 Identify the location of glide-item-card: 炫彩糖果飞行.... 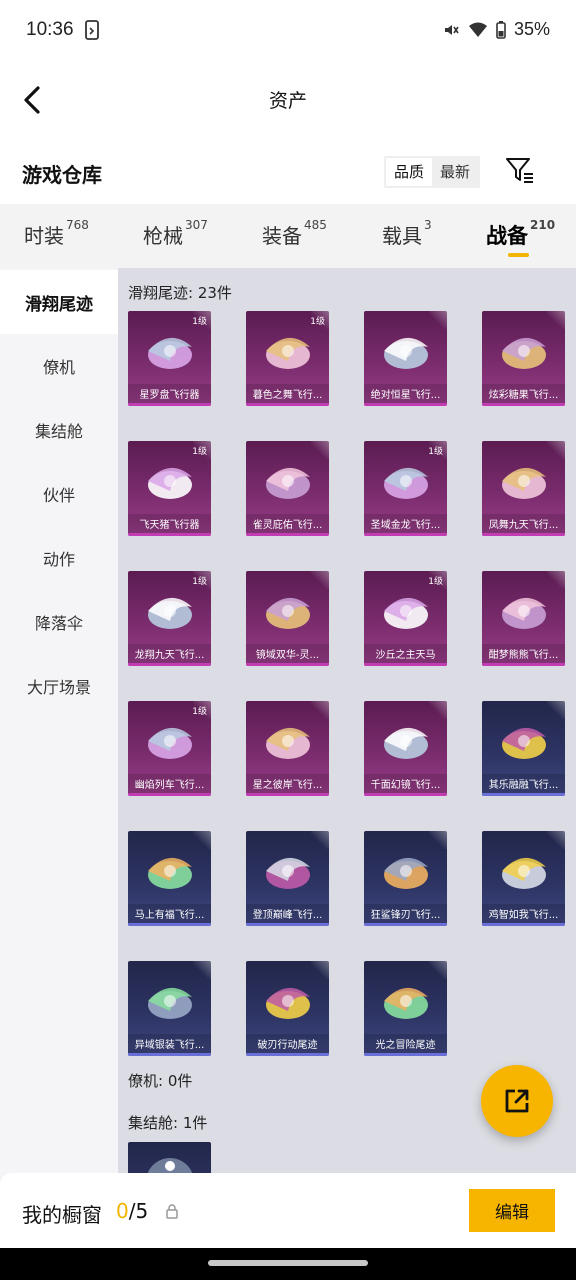
(523, 358).